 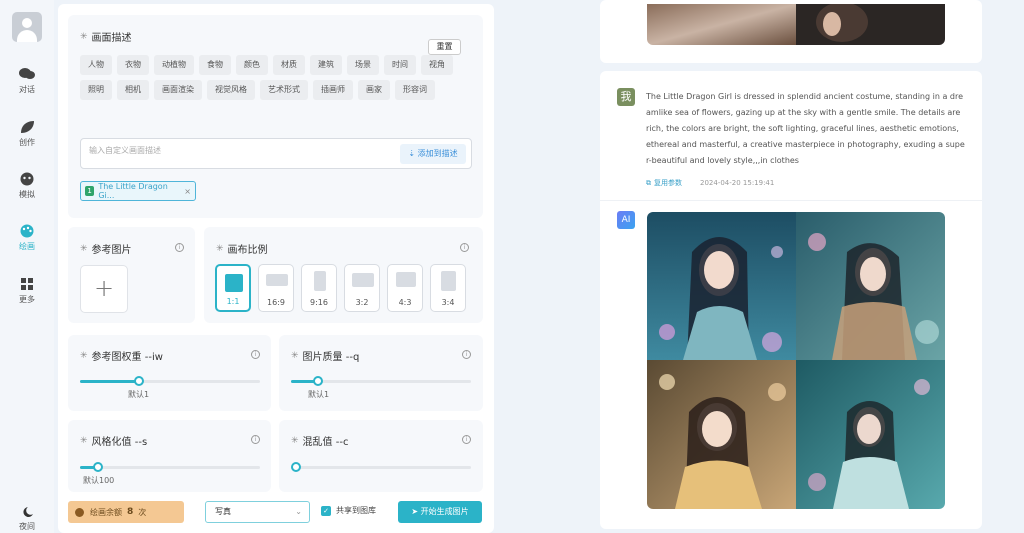 I want to click on ratio-card: ✳ 画布比例 i 1:1 16:9 9:16 3:2 4:3 3:4, so click(x=343, y=275).